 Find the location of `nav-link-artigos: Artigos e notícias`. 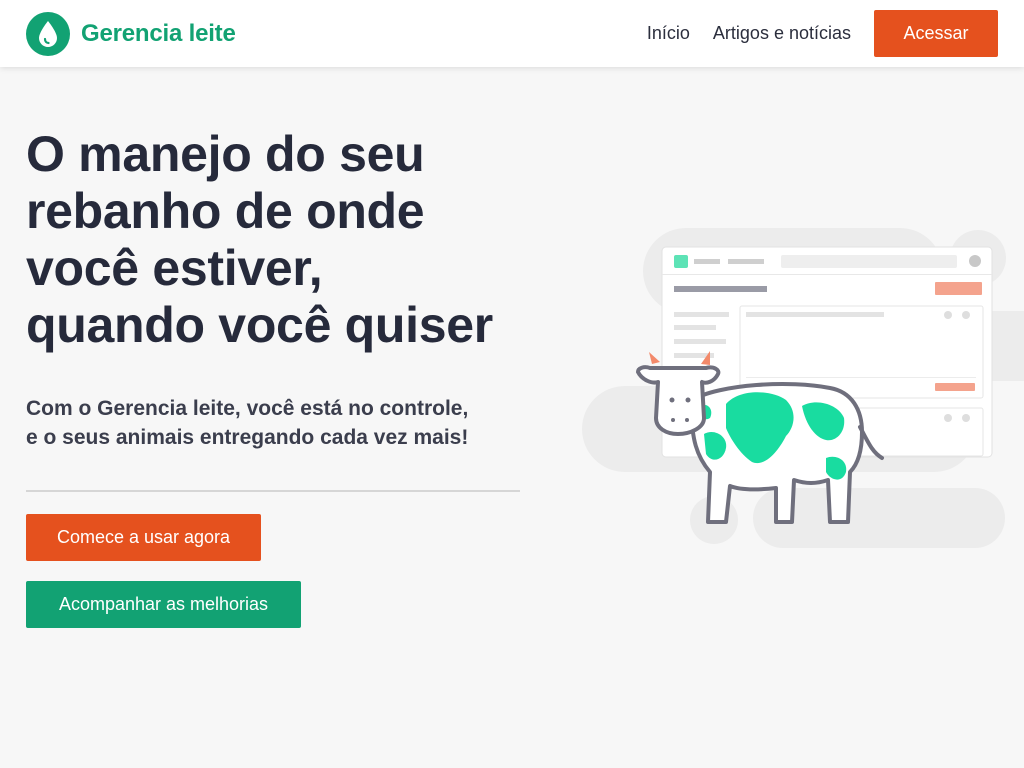

nav-link-artigos: Artigos e notícias is located at coordinates (782, 33).